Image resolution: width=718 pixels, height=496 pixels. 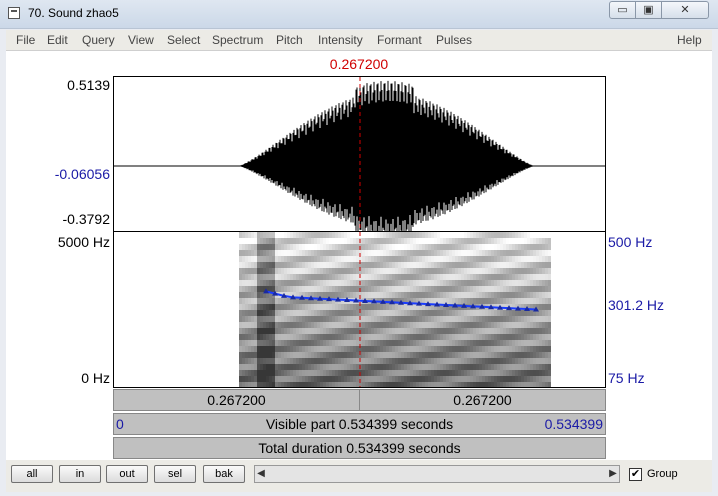 What do you see at coordinates (635, 474) in the screenshot?
I see `group-checkbox: ✔` at bounding box center [635, 474].